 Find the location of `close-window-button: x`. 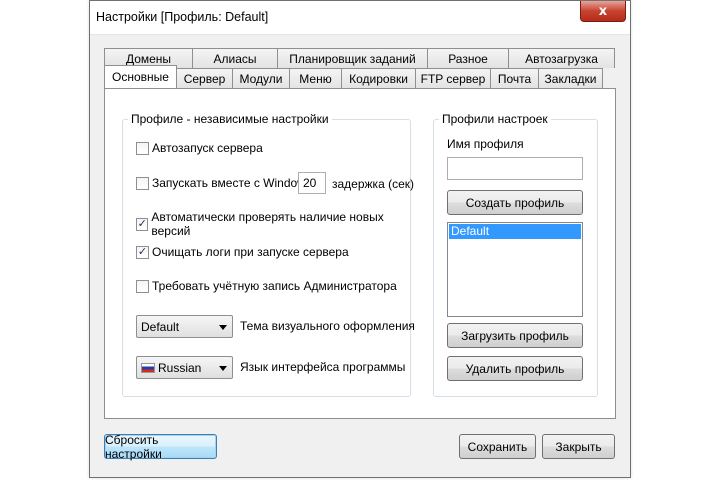

close-window-button: x is located at coordinates (603, 11).